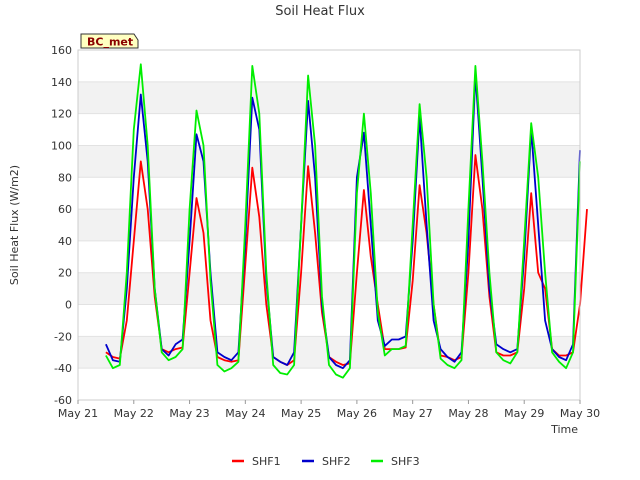 The width and height of the screenshot is (640, 480). I want to click on site-label: BC_met, so click(110, 42).